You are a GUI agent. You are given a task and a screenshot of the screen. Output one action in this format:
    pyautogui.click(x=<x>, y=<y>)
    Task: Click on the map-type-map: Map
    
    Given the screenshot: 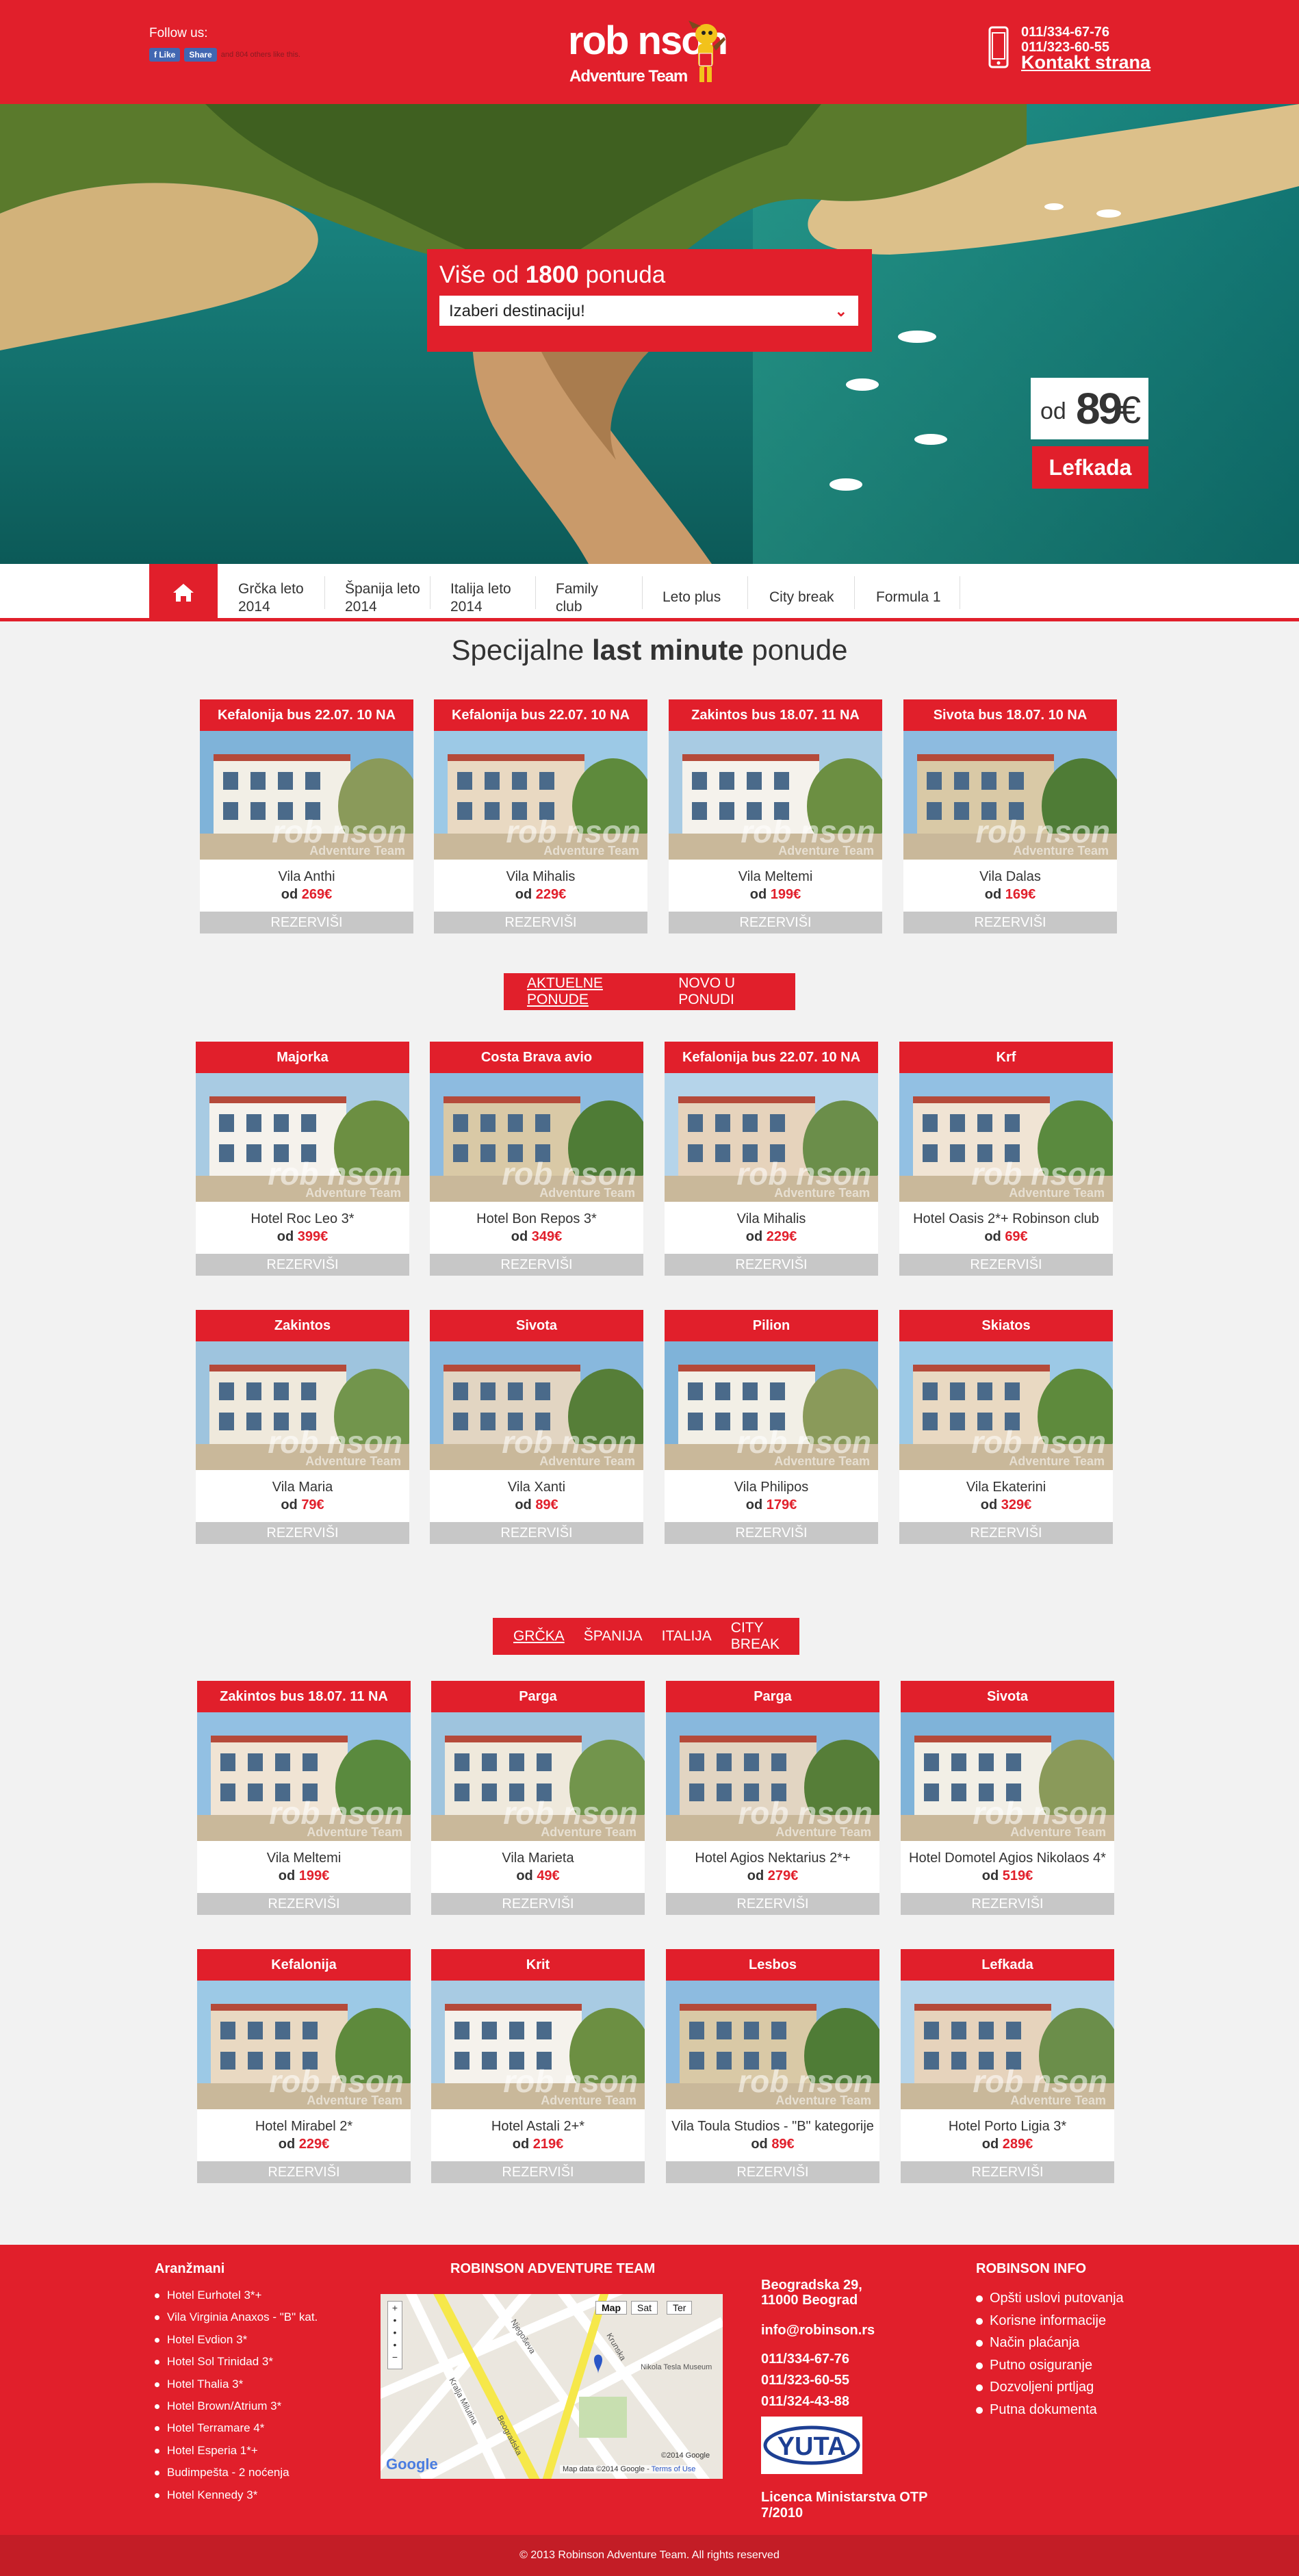 What is the action you would take?
    pyautogui.click(x=611, y=2308)
    